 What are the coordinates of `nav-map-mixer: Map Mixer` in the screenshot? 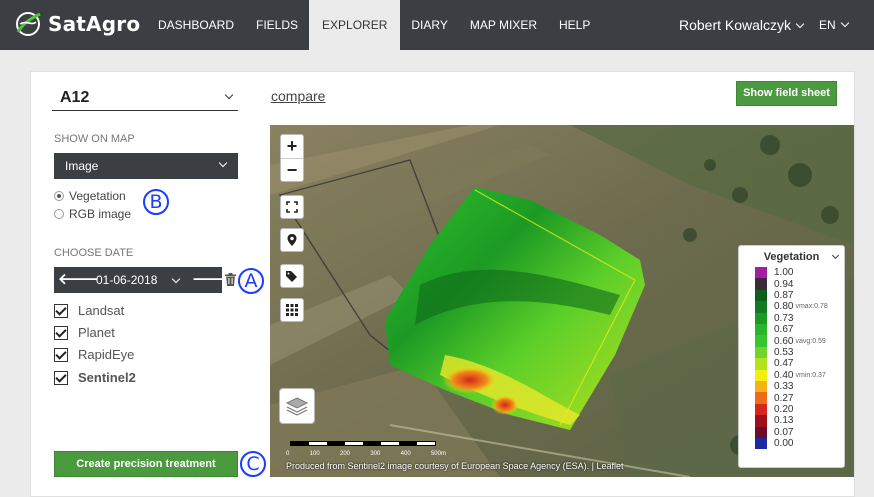 It's located at (503, 25).